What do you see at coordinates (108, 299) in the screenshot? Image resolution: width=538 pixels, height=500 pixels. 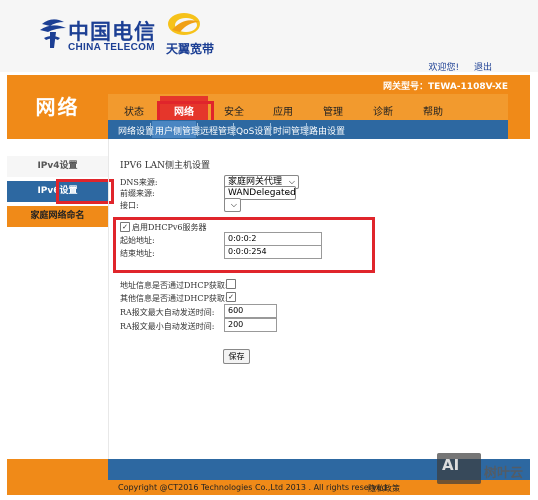 I see `content-divider` at bounding box center [108, 299].